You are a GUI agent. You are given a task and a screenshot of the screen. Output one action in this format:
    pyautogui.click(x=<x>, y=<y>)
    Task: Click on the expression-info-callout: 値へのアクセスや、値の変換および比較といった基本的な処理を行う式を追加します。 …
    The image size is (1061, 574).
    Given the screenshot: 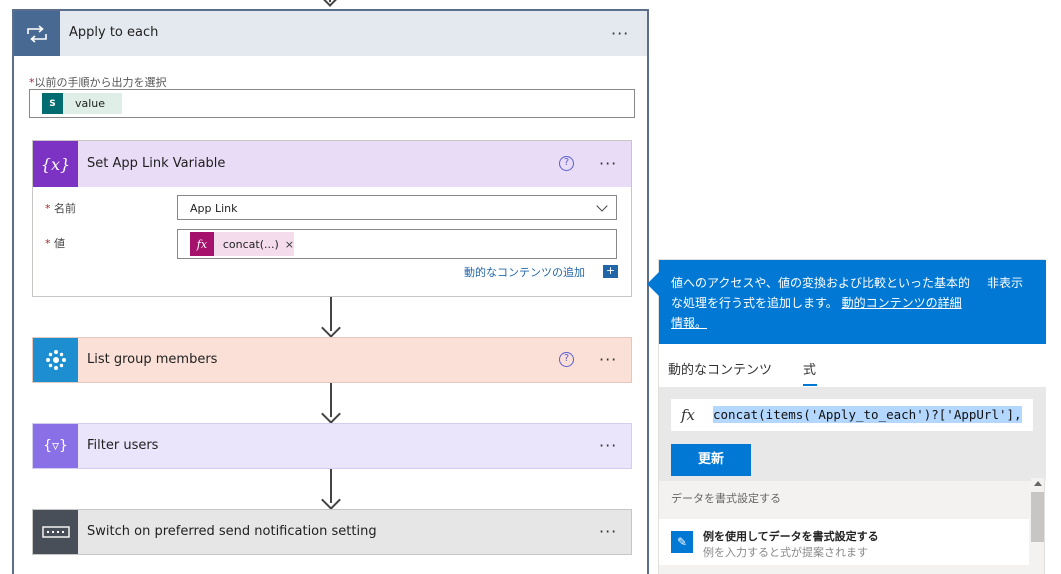 What is the action you would take?
    pyautogui.click(x=846, y=302)
    